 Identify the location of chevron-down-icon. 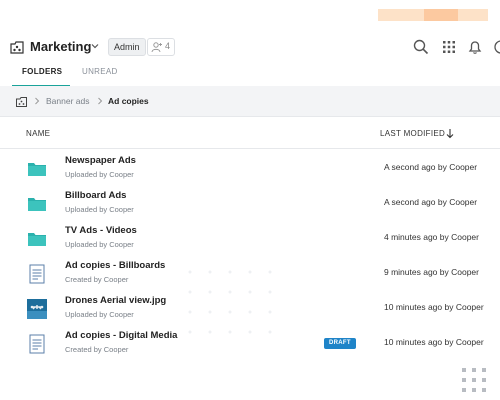
(95, 46).